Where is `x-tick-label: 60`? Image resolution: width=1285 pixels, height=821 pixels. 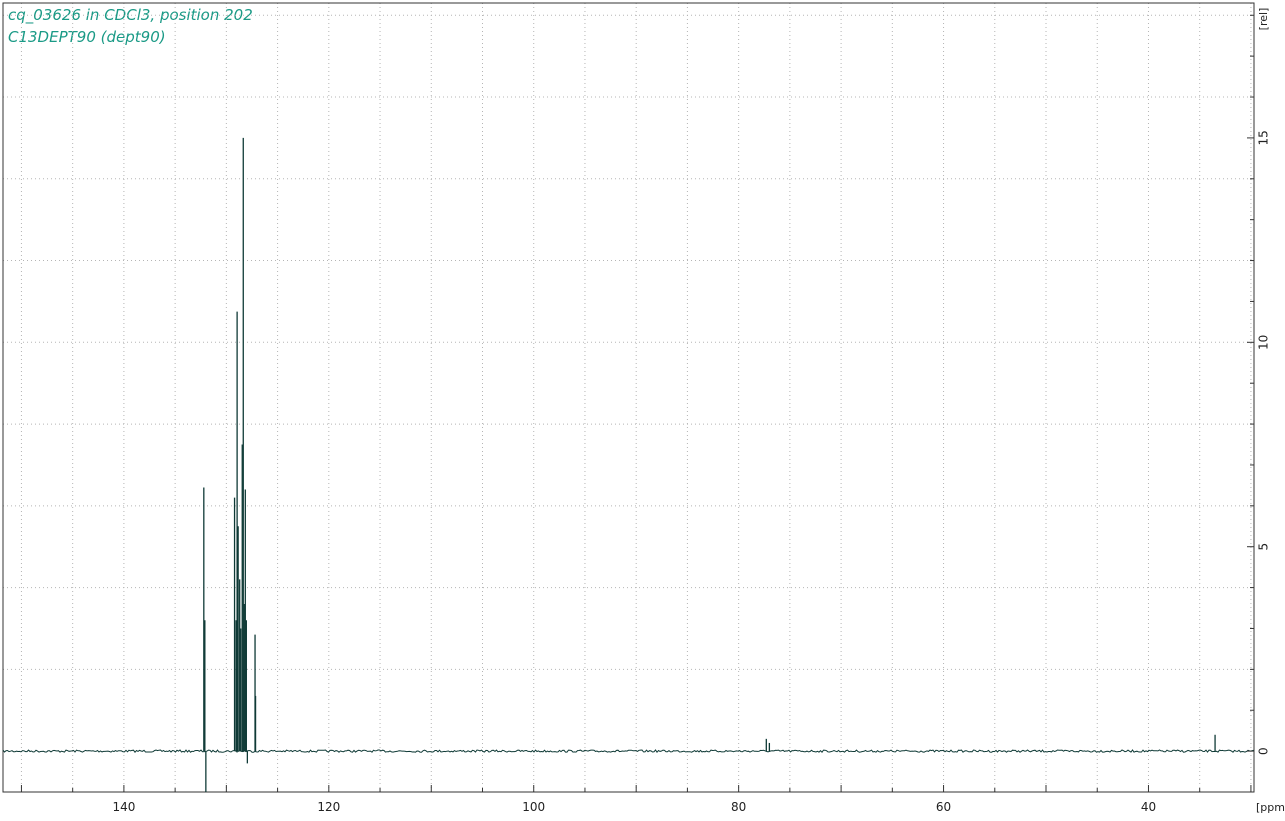
x-tick-label: 60 is located at coordinates (943, 807).